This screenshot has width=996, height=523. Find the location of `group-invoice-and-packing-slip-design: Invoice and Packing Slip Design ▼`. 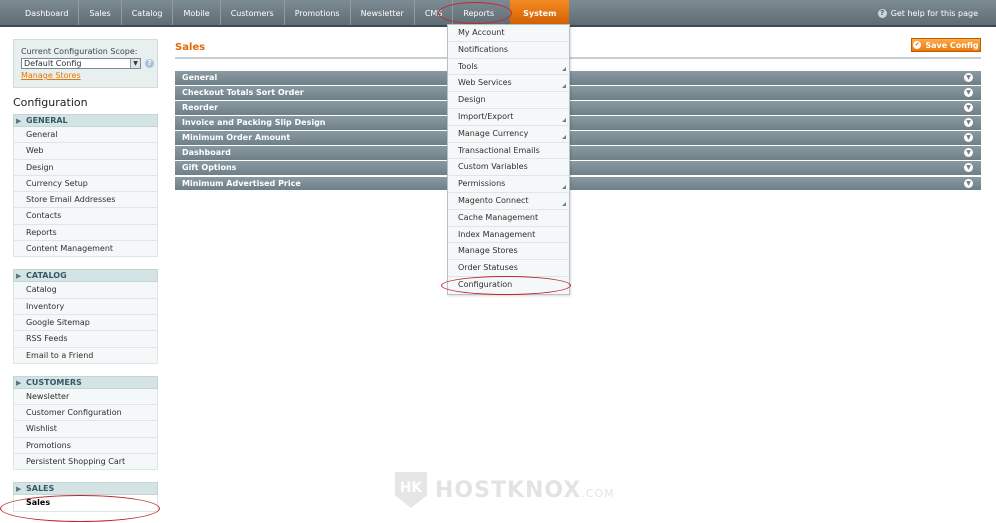

group-invoice-and-packing-slip-design: Invoice and Packing Slip Design ▼ is located at coordinates (578, 123).